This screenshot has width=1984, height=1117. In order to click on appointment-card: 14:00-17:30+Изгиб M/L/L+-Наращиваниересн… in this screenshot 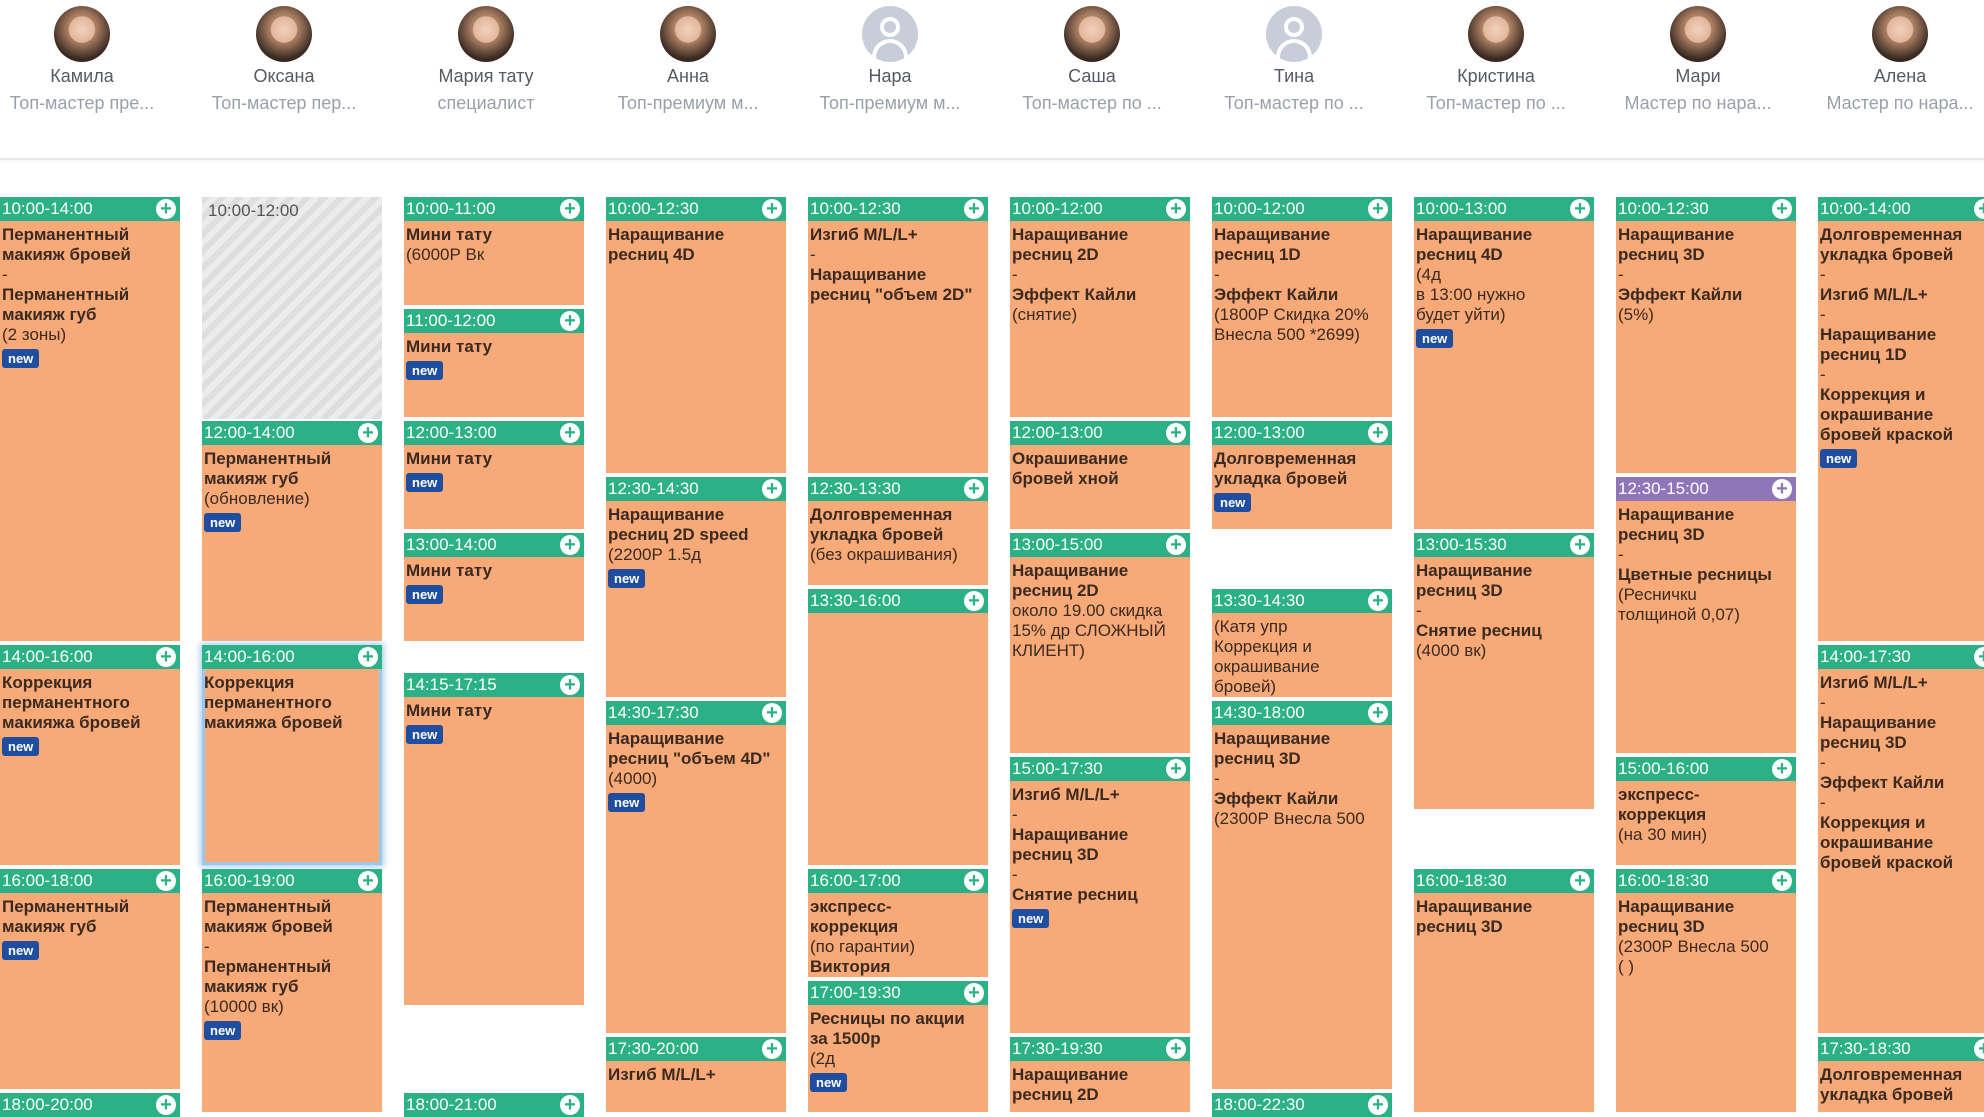, I will do `click(1901, 839)`.